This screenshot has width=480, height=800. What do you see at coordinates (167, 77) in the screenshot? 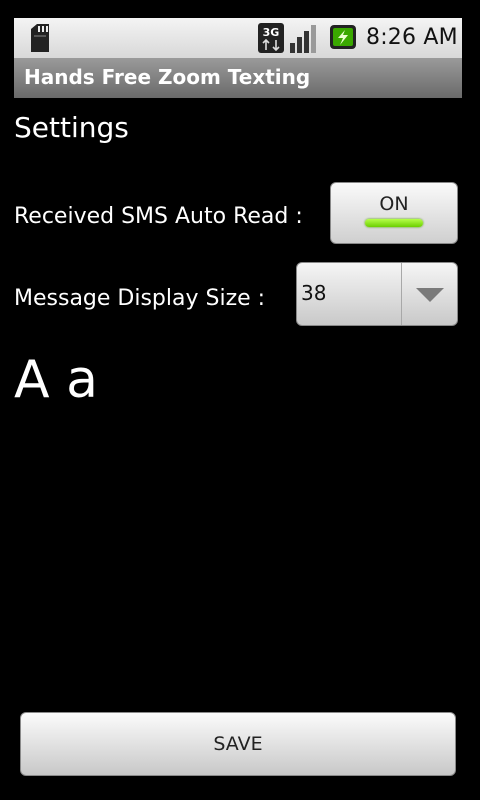
I see `app-title: Hands Free Zoom Texting` at bounding box center [167, 77].